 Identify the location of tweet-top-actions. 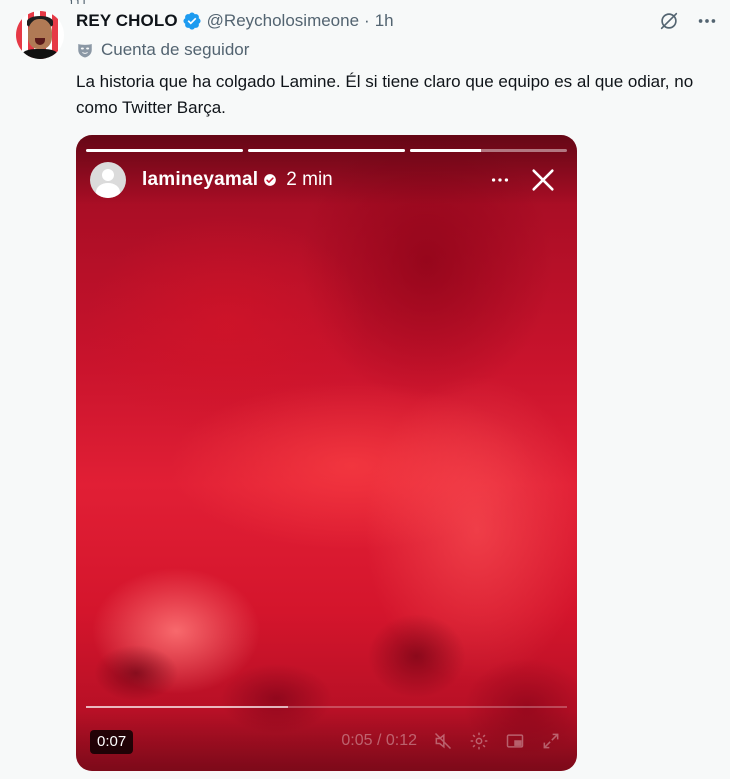
(688, 21).